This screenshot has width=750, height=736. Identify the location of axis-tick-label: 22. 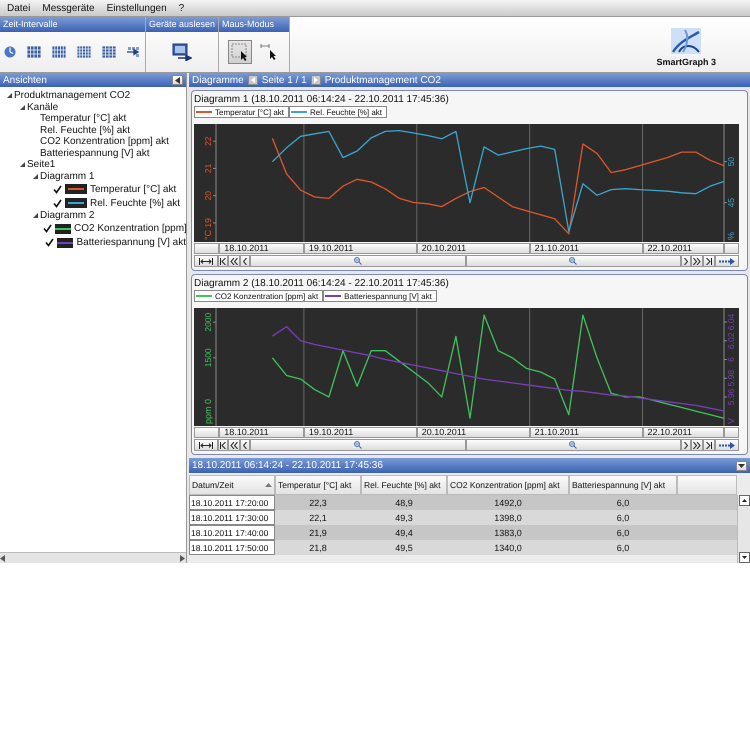
(208, 141).